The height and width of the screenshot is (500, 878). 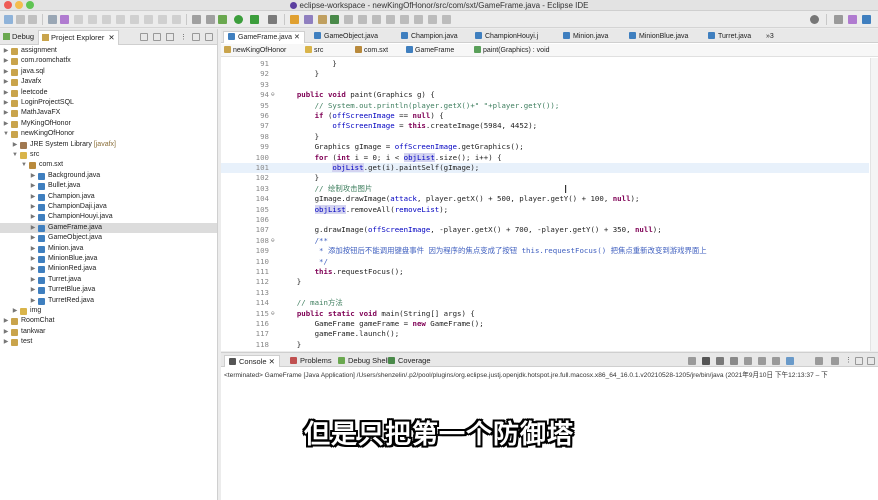 I want to click on breadcrumb-item: GameFrame, so click(x=430, y=50).